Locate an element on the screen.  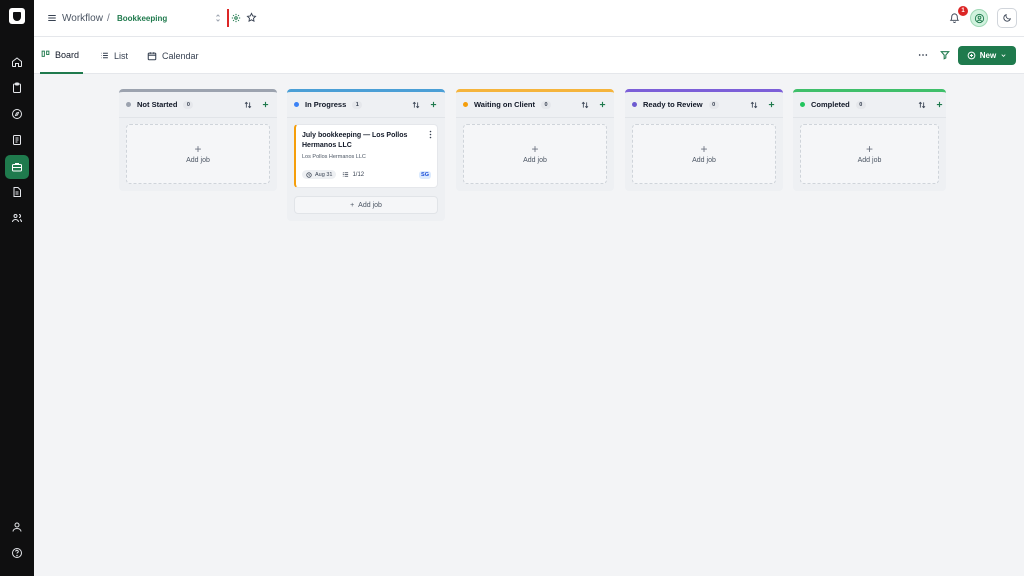
moon-icon is located at coordinates (1007, 18).